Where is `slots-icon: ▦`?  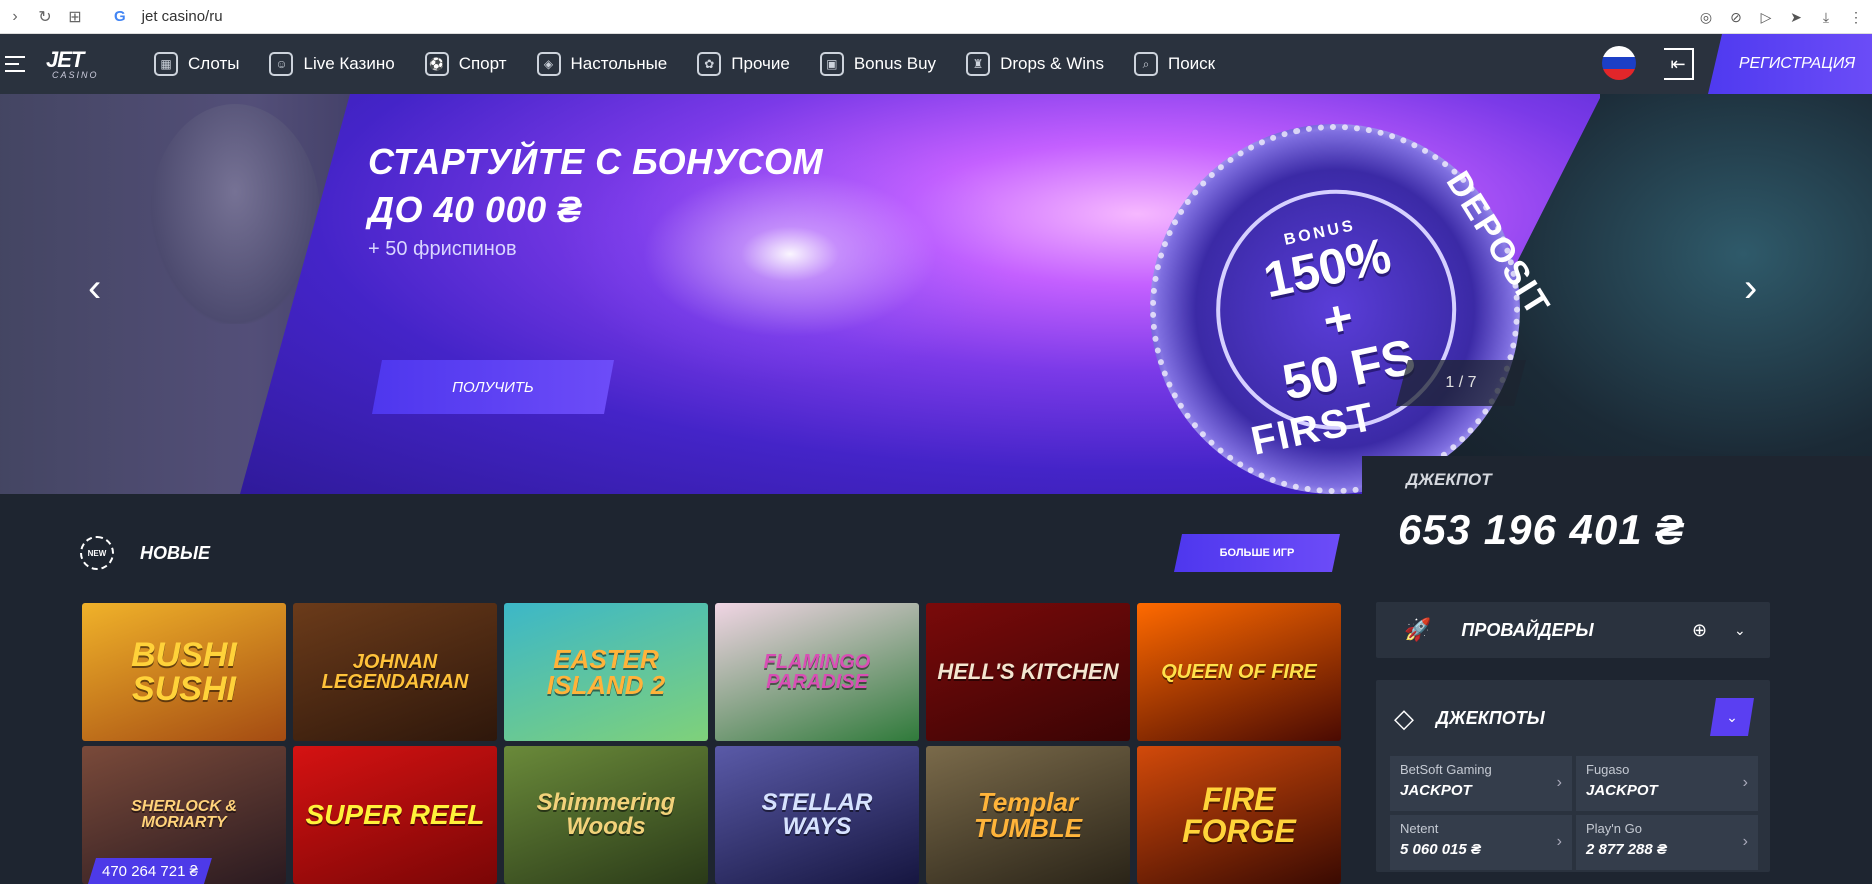 slots-icon: ▦ is located at coordinates (166, 64).